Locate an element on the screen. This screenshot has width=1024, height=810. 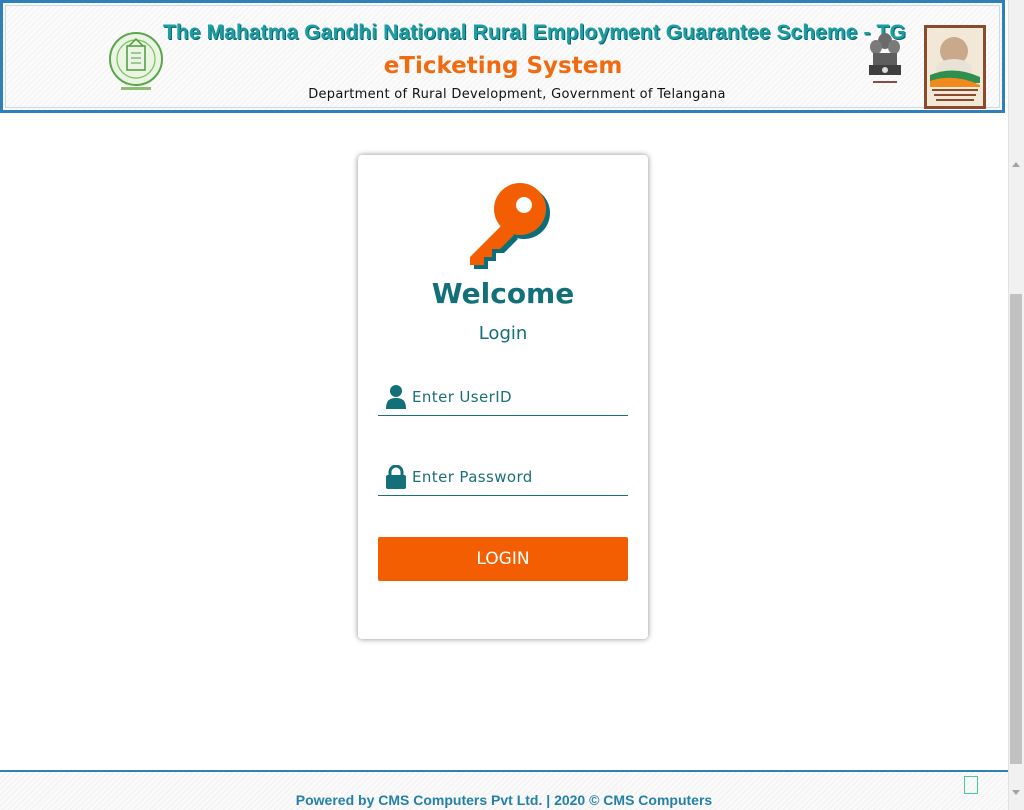
telangana-seal-logo is located at coordinates (136, 61).